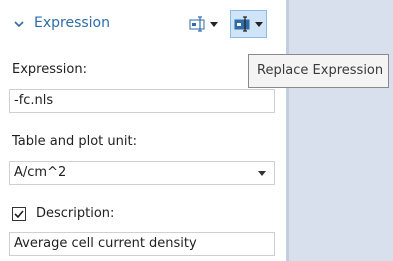 The image size is (393, 261). I want to click on description-checkbox, so click(19, 214).